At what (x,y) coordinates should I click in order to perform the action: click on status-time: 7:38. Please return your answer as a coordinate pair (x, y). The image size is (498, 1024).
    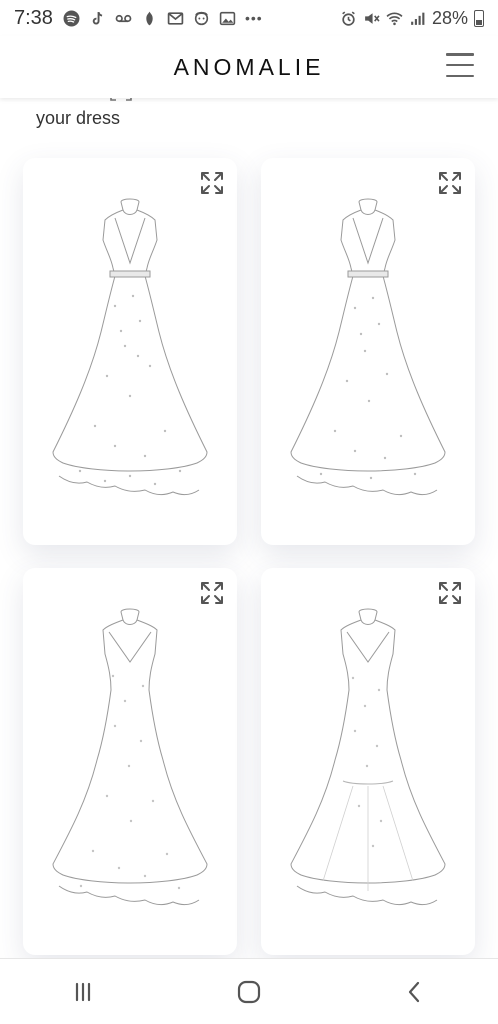
    Looking at the image, I should click on (33, 17).